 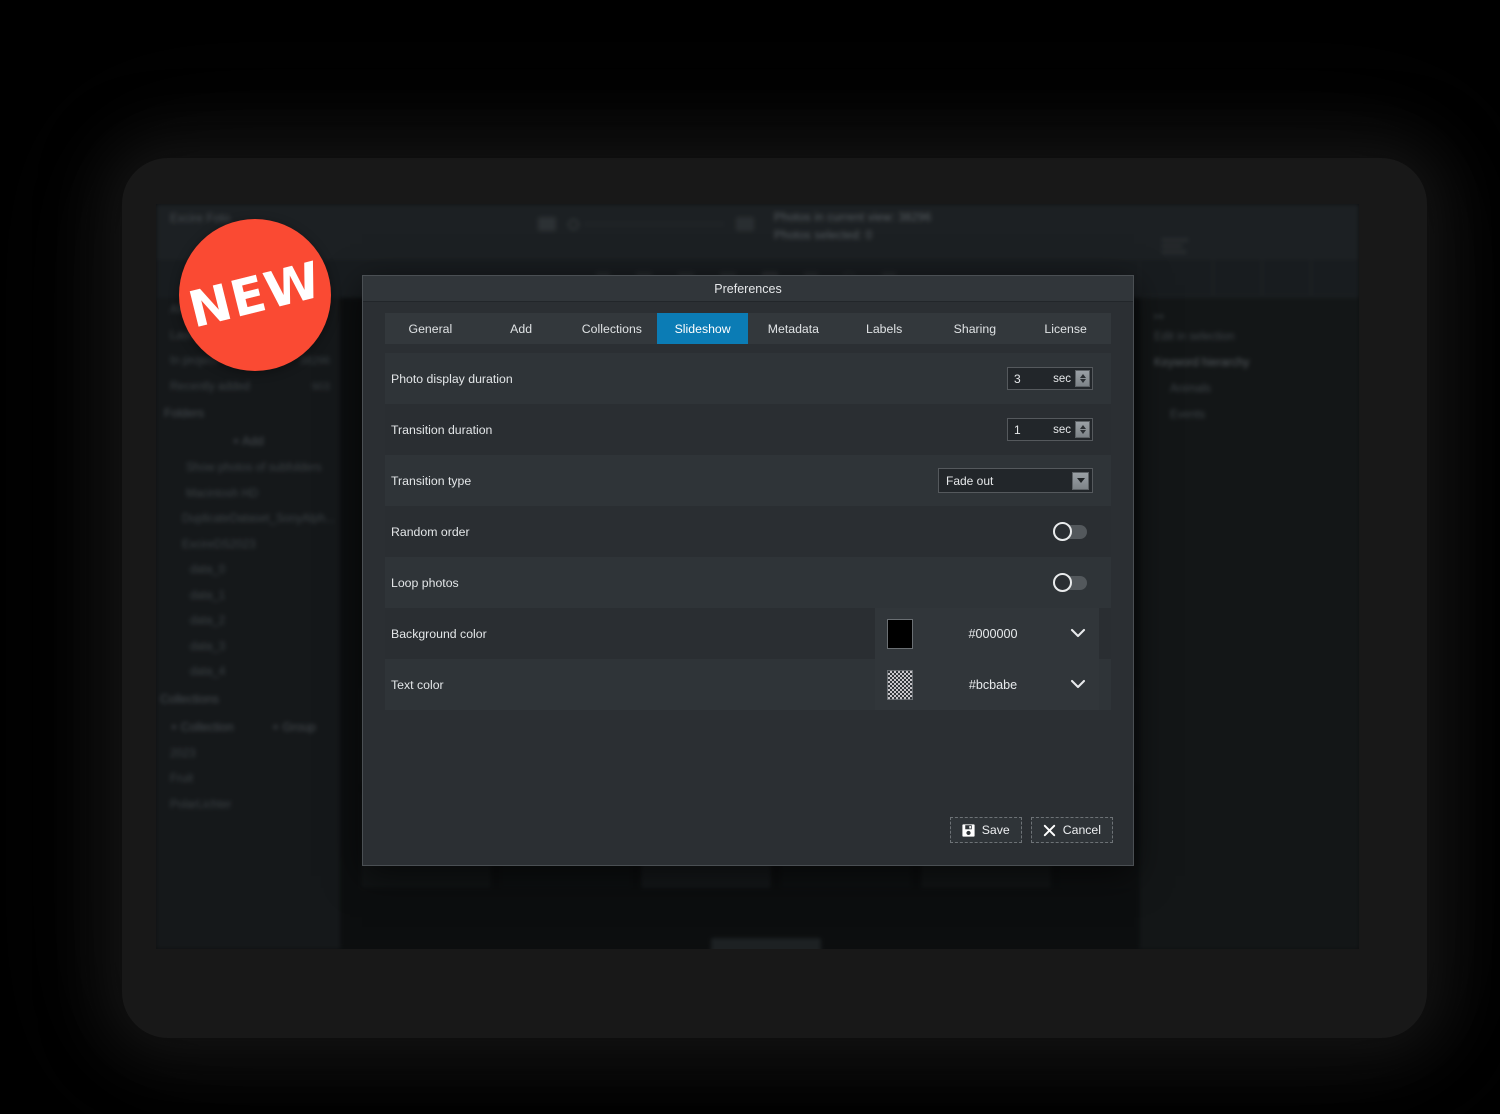 What do you see at coordinates (1237, 273) in the screenshot?
I see `face-icon` at bounding box center [1237, 273].